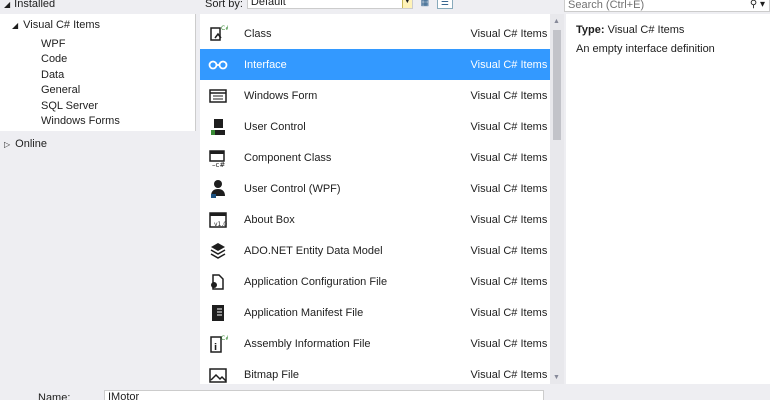 This screenshot has height=400, width=770. I want to click on list-item: v1.0 About Box Visual C# Items, so click(375, 219).